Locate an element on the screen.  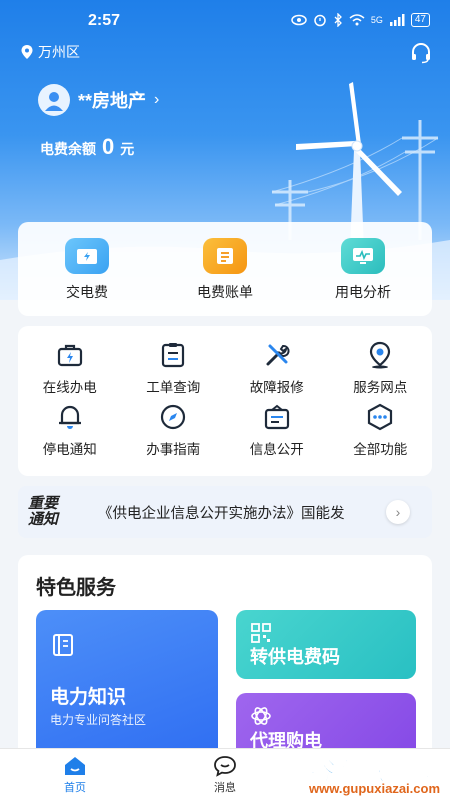
service-online-application: 在线办电 is located at coordinates (70, 371).